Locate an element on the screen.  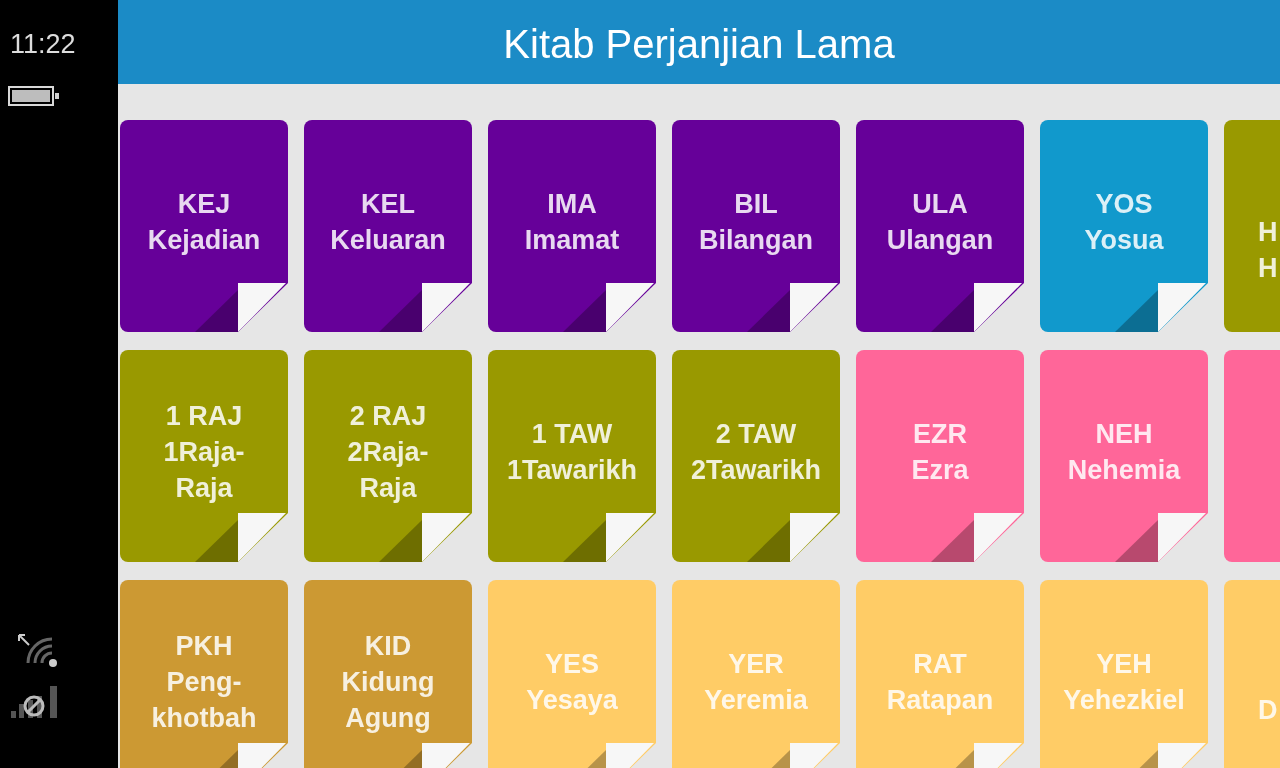
book-tile: ULA Ulangan is located at coordinates (940, 226).